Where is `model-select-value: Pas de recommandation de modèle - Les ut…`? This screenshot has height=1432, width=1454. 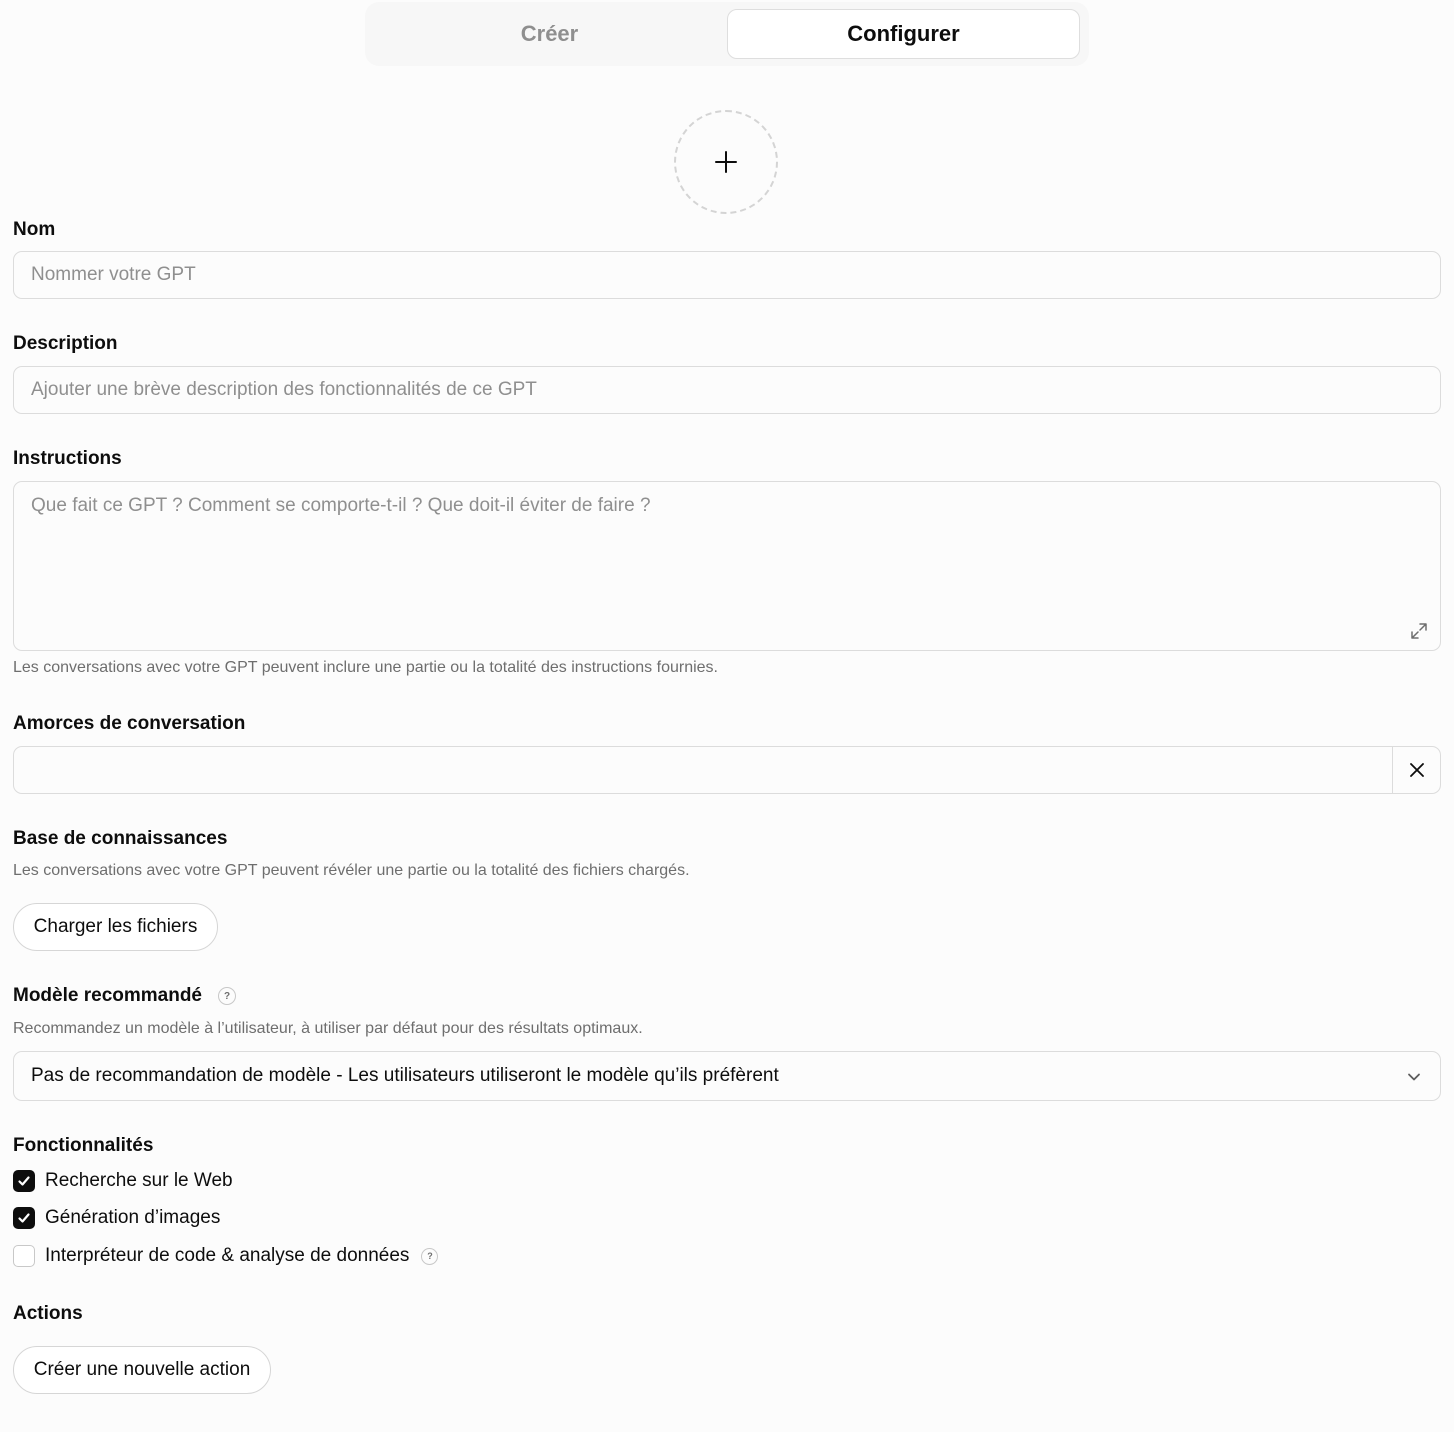
model-select-value: Pas de recommandation de modèle - Les ut… is located at coordinates (405, 1075).